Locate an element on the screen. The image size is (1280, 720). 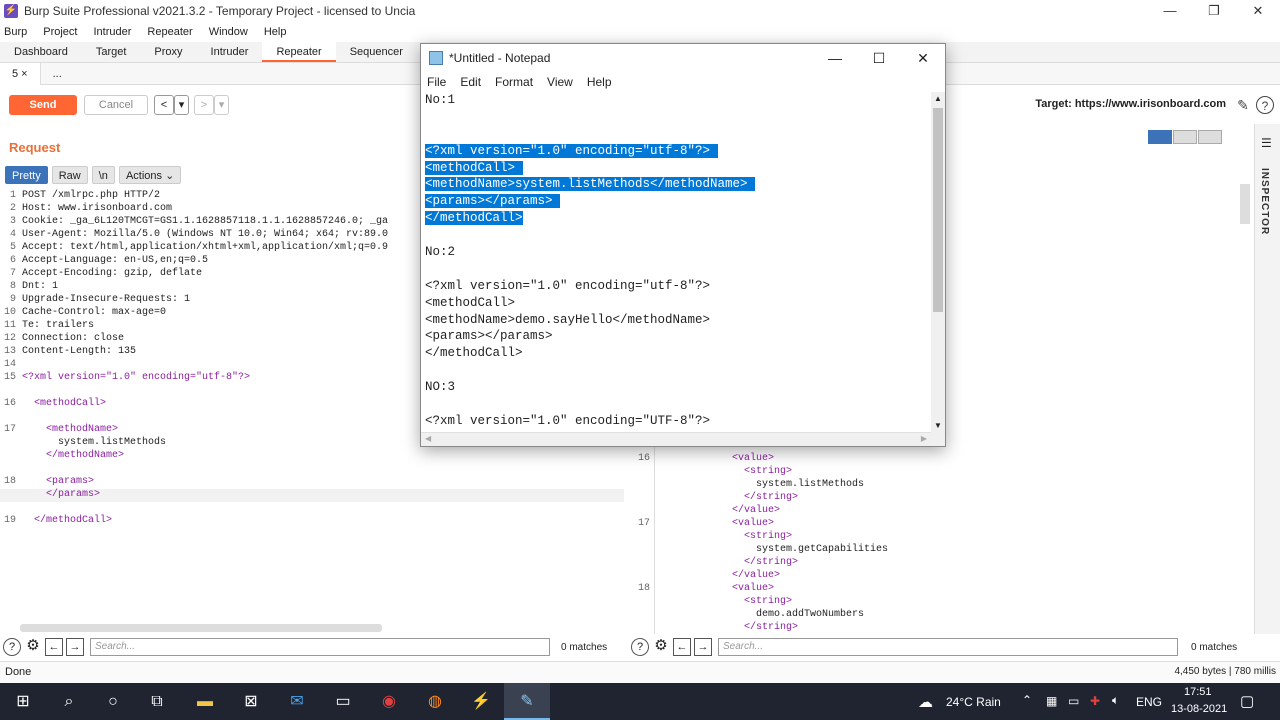
request-line: 11 Te: trailers is located at coordinates (47, 326).